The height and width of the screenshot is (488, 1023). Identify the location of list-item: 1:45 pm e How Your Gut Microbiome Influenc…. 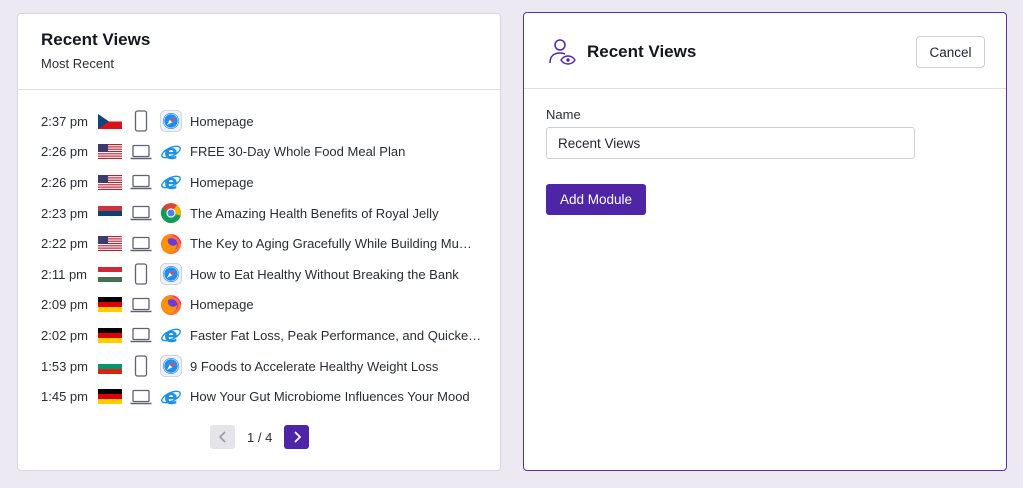
(266, 396).